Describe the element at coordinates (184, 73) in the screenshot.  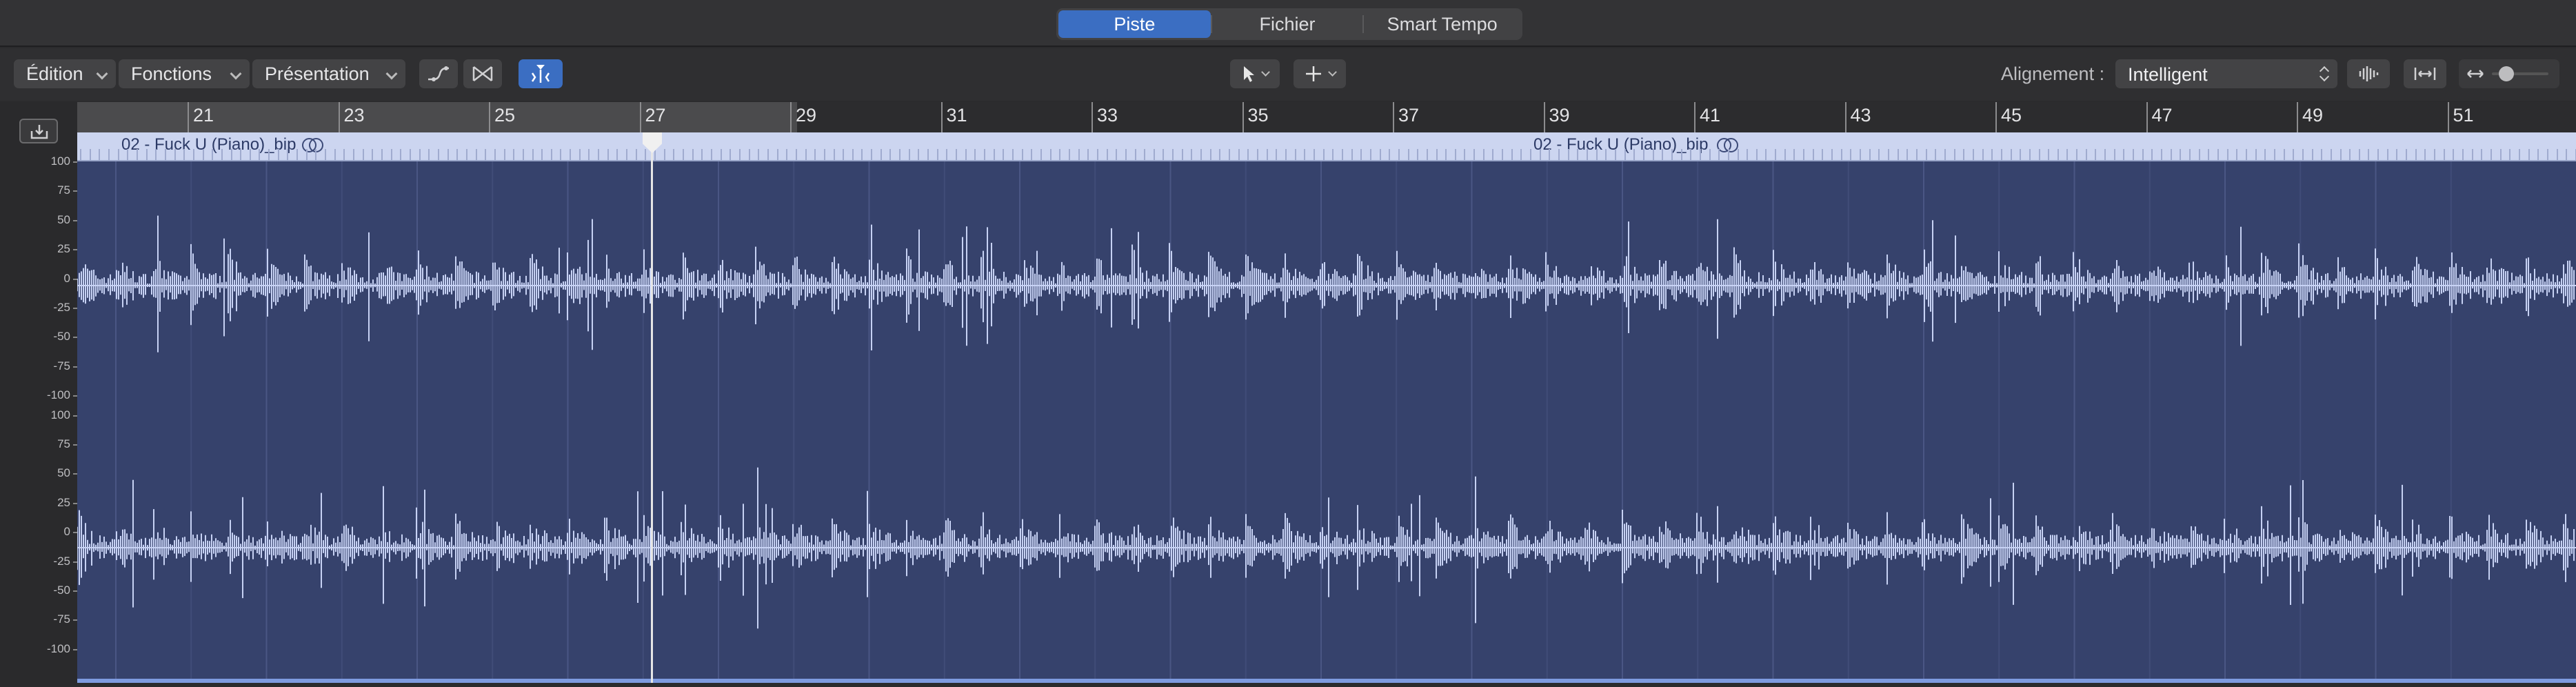
I see `functions-menu: Fonctions` at that location.